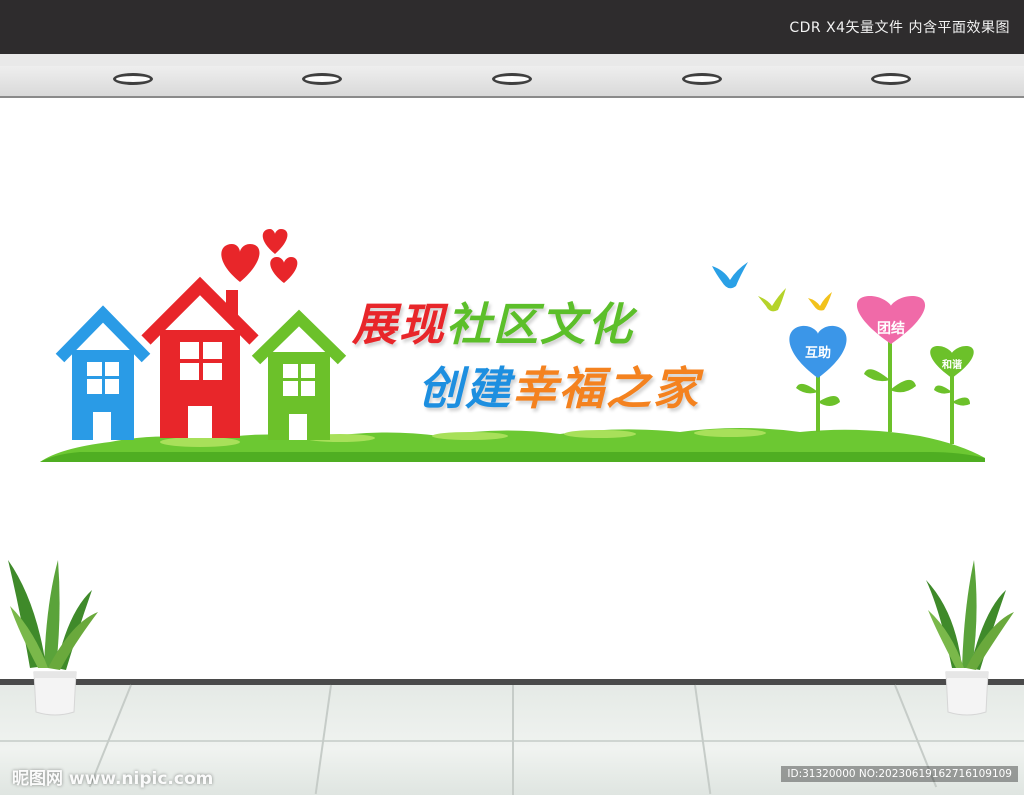 Image resolution: width=1024 pixels, height=795 pixels. What do you see at coordinates (817, 353) in the screenshot?
I see `heart-label-mutual-help: 互助` at bounding box center [817, 353].